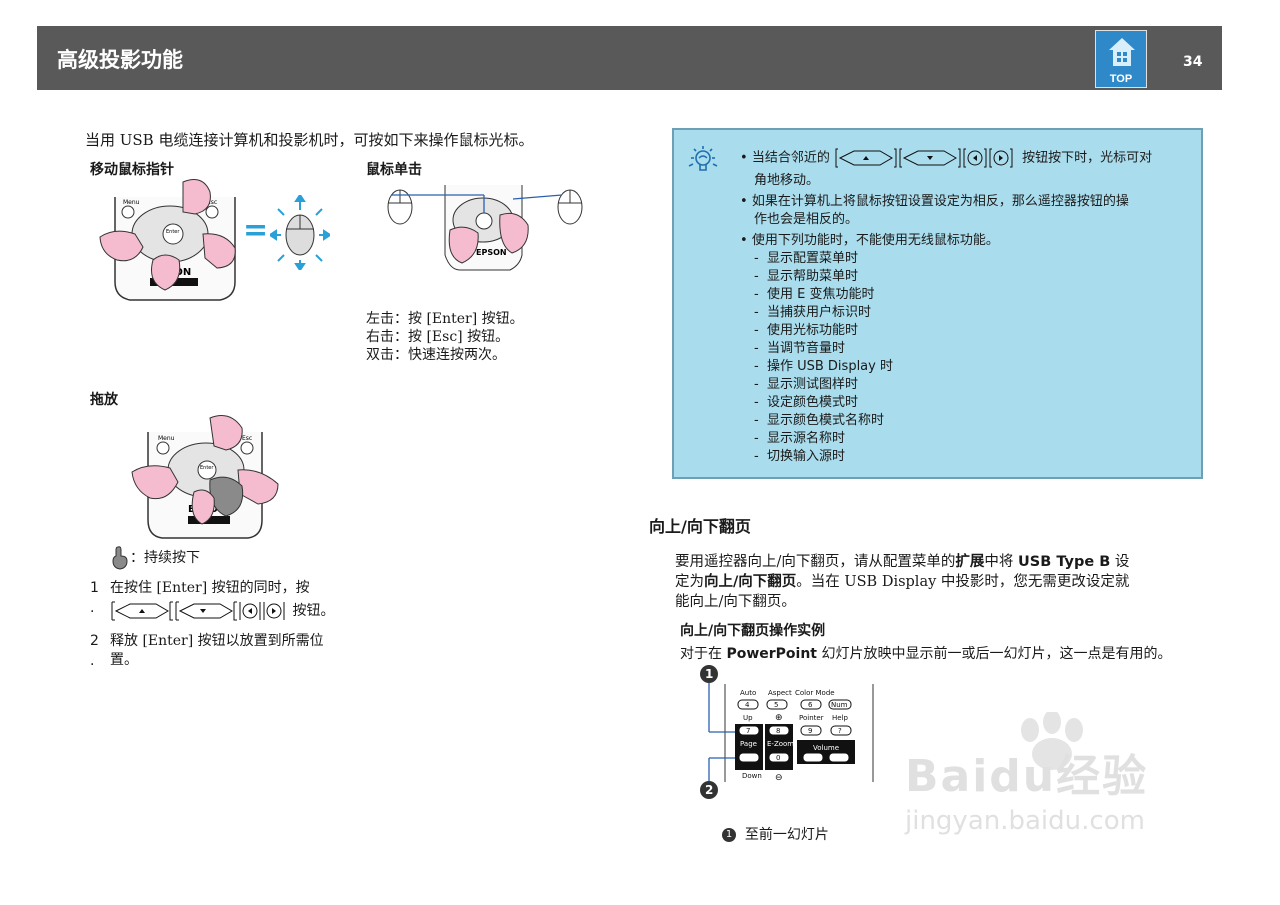 The height and width of the screenshot is (905, 1280). Describe the element at coordinates (309, 140) in the screenshot. I see `intro-text: 当用 USB 电缆连接计算机和投影机时，可按如下来操作鼠标光标。` at that location.